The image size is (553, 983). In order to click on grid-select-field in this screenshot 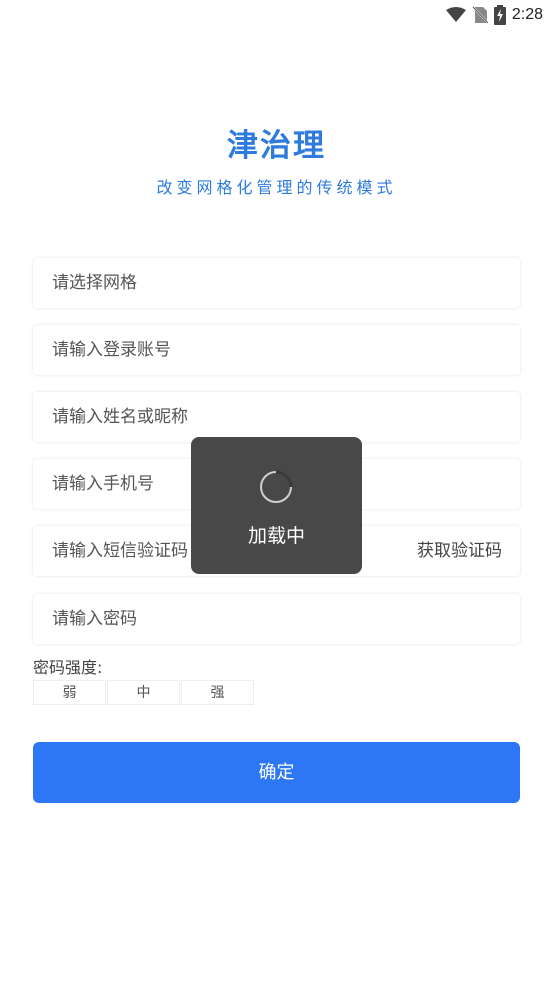, I will do `click(276, 283)`.